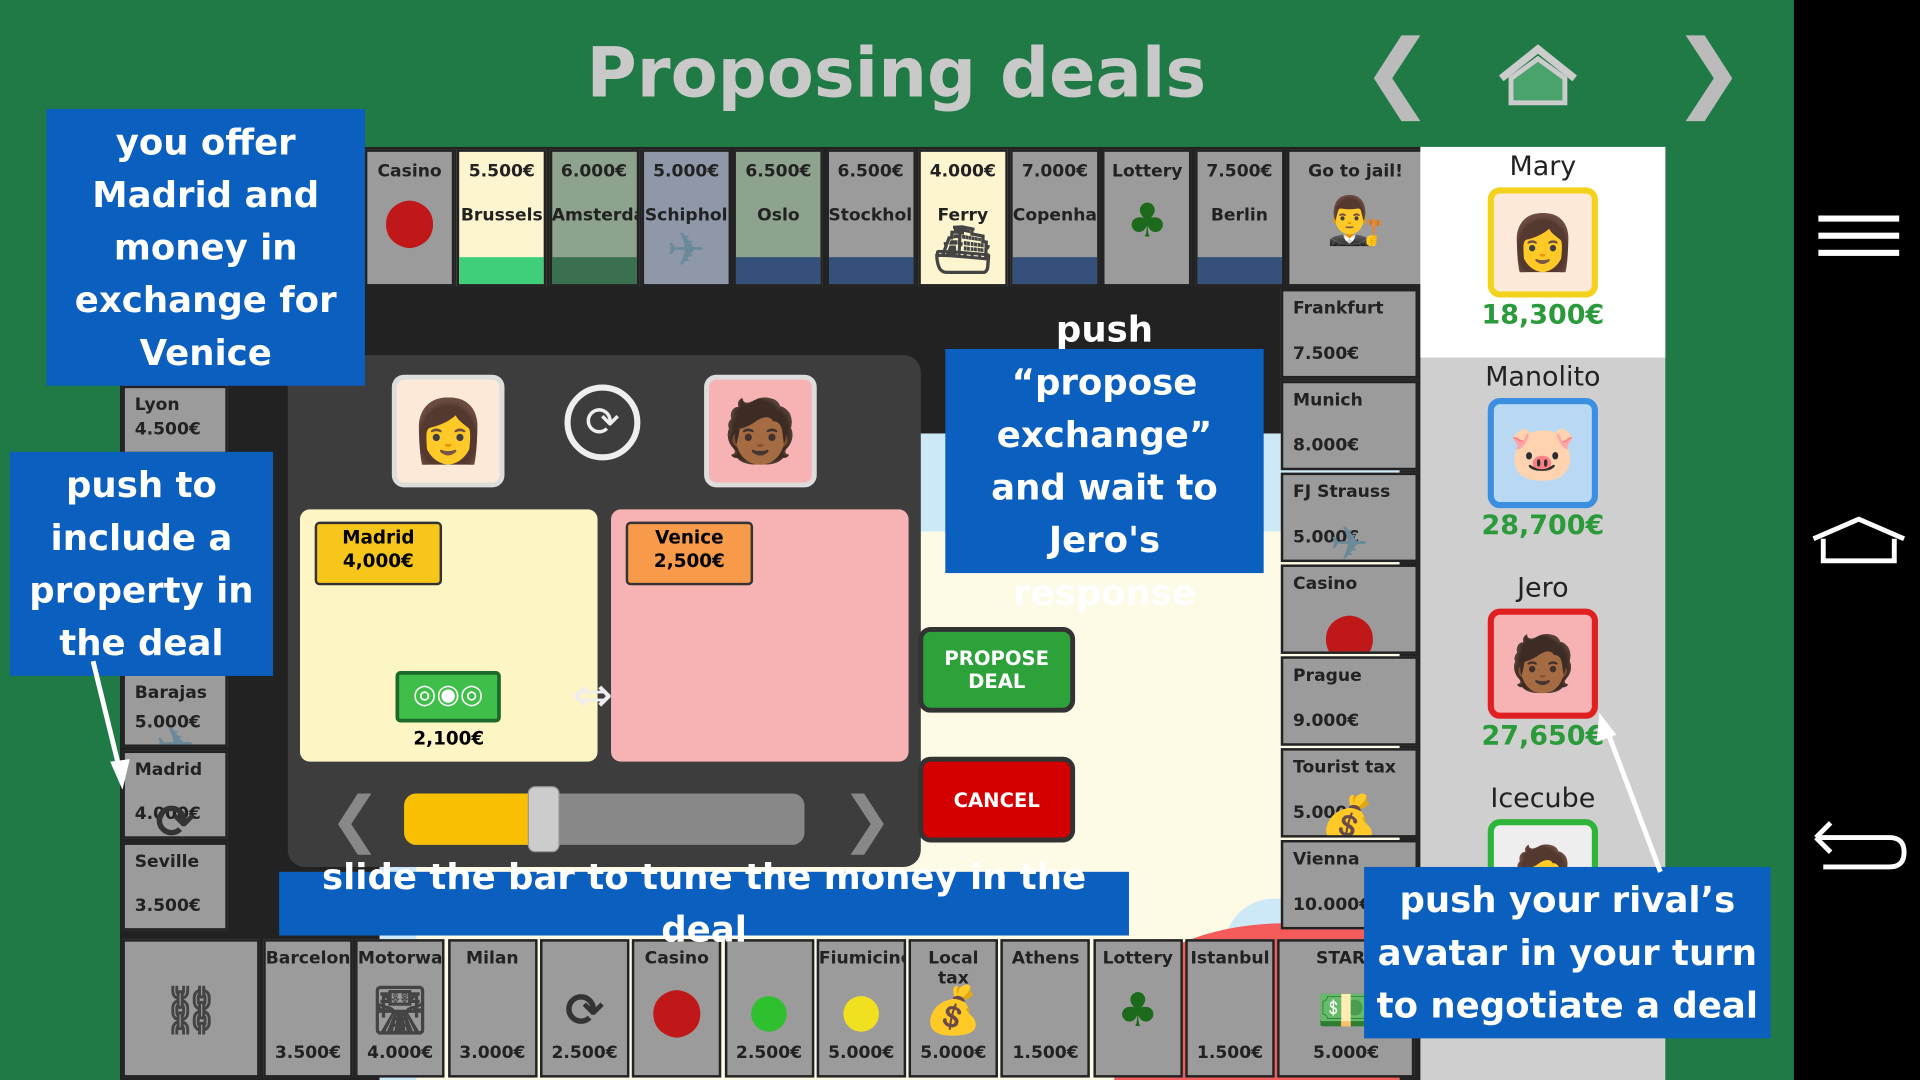  What do you see at coordinates (1859, 539) in the screenshot?
I see `android-home-icon` at bounding box center [1859, 539].